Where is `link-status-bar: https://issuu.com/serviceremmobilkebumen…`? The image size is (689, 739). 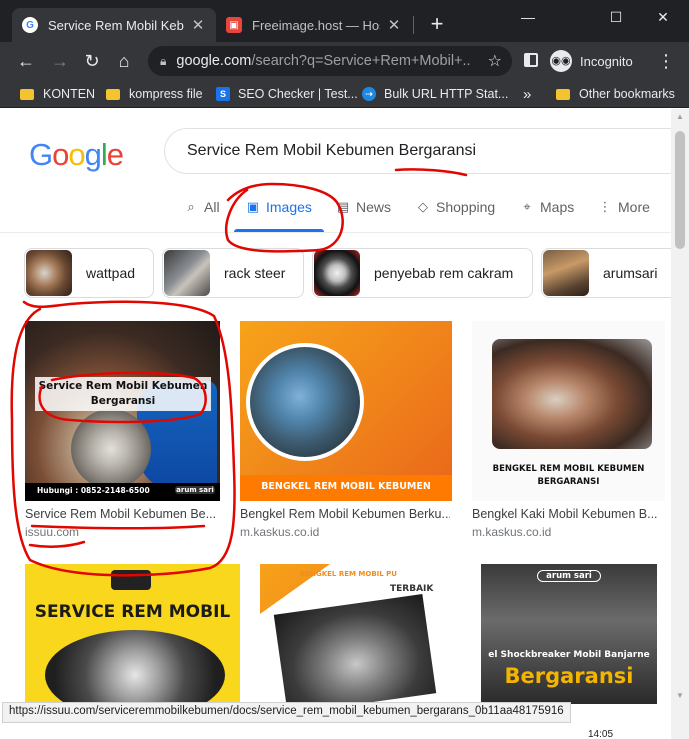 link-status-bar: https://issuu.com/serviceremmobilkebumen… is located at coordinates (286, 712).